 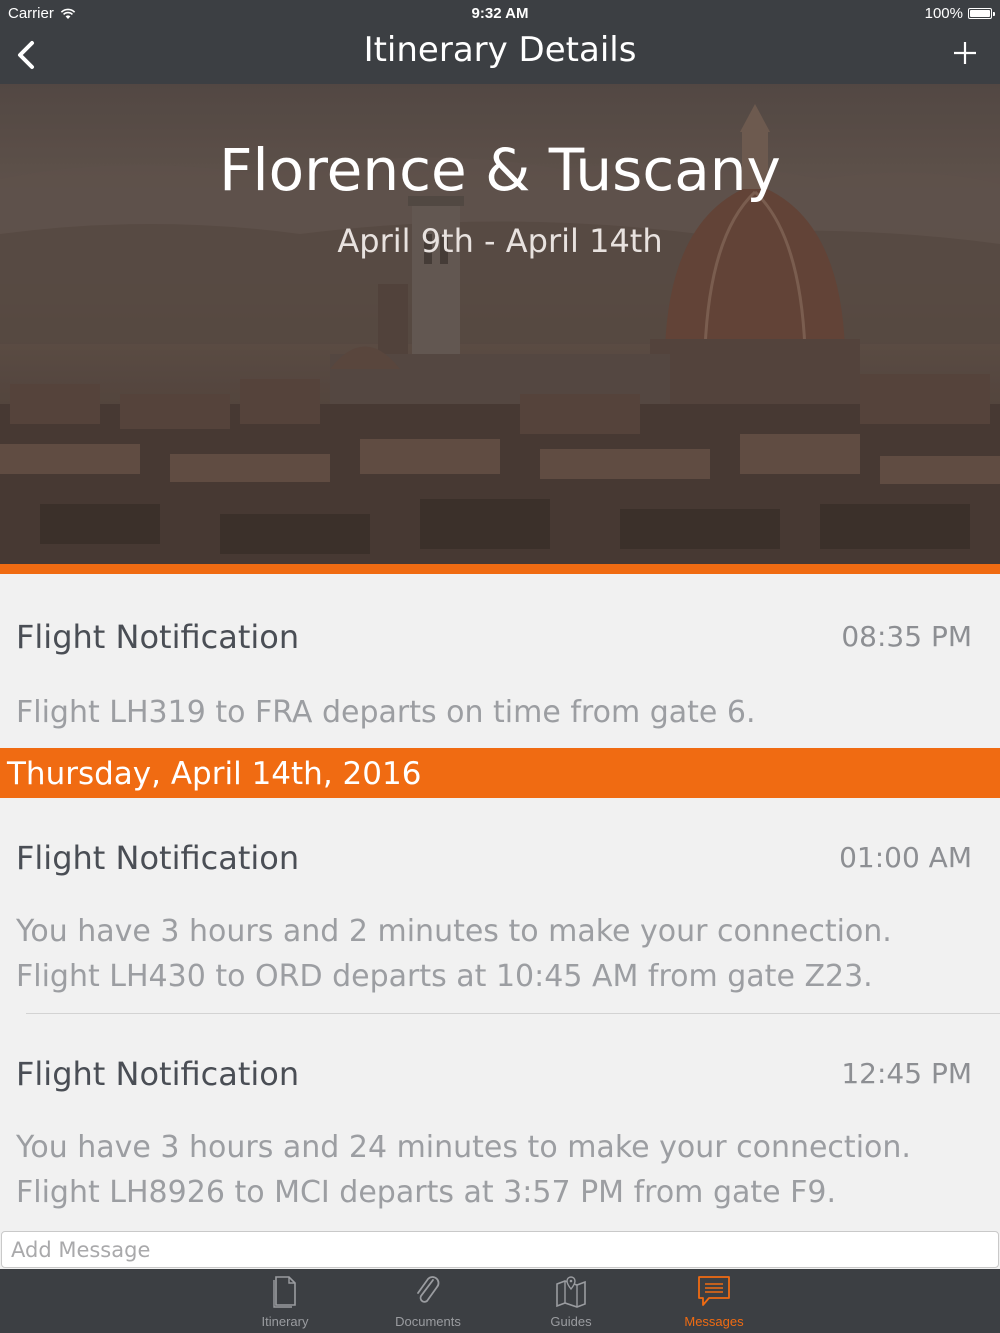 I want to click on tab-label: Documents, so click(x=428, y=1321).